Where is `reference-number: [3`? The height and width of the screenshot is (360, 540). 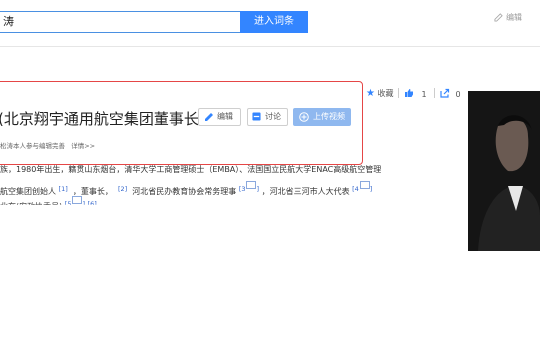 reference-number: [3 is located at coordinates (242, 189).